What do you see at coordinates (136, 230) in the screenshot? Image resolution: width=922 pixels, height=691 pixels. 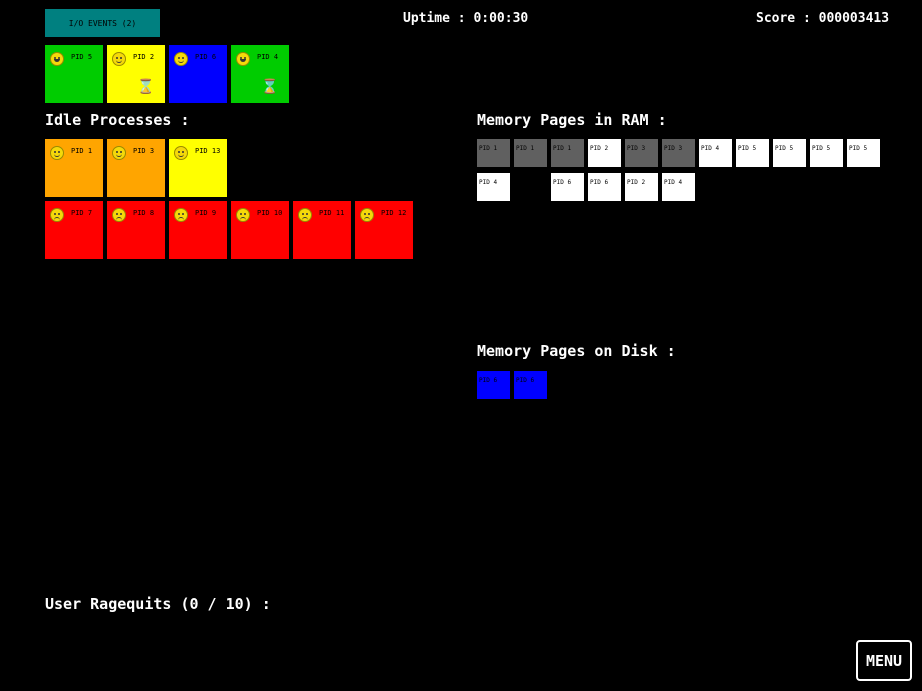 I see `process-card: PID 8` at bounding box center [136, 230].